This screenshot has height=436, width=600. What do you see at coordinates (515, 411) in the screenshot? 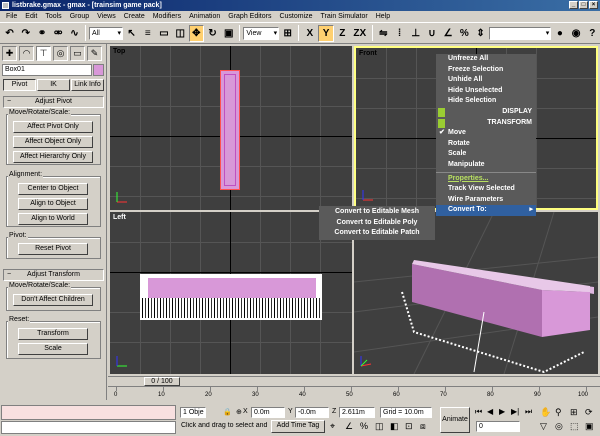
I see `next-frame-icon: ▶|` at bounding box center [515, 411].